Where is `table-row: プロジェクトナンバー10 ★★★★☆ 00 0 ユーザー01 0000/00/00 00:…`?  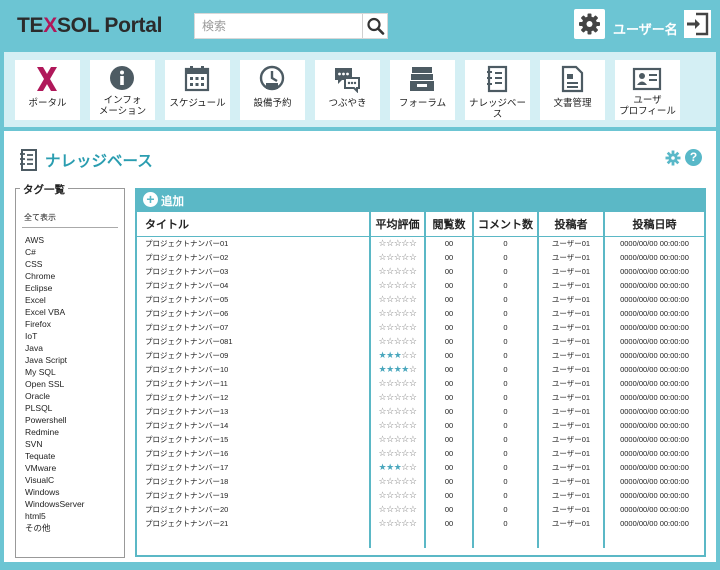
table-row: プロジェクトナンバー10 ★★★★☆ 00 0 ユーザー01 0000/00/00 00:… is located at coordinates (420, 369).